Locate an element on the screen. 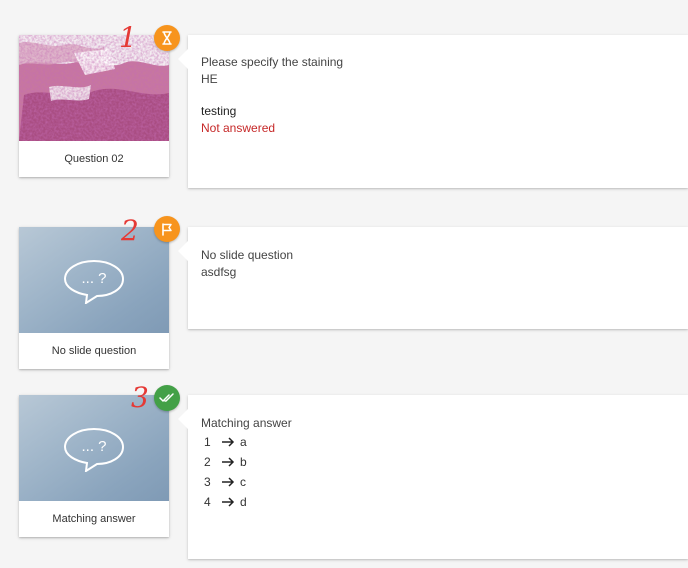  match-right: b is located at coordinates (243, 462).